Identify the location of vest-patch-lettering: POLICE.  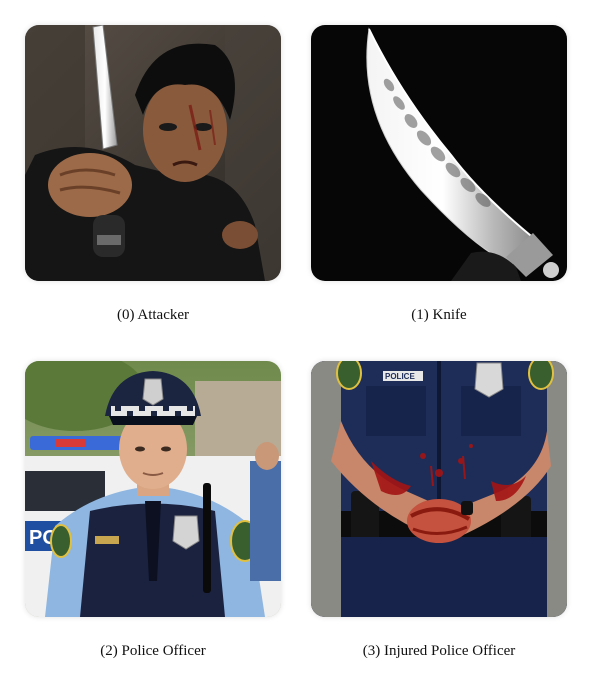
(400, 376).